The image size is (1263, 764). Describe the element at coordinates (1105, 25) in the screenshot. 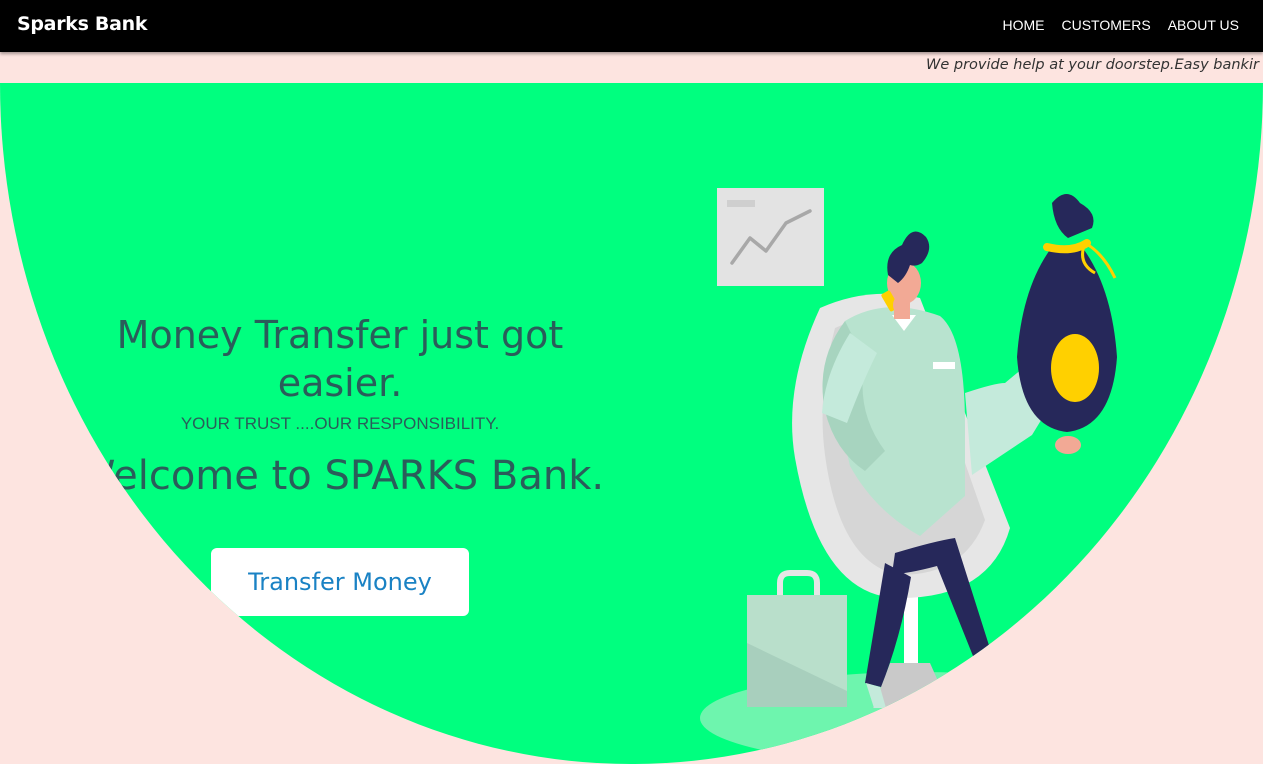

I see `nav-link-customers: CUSTOMERS` at that location.